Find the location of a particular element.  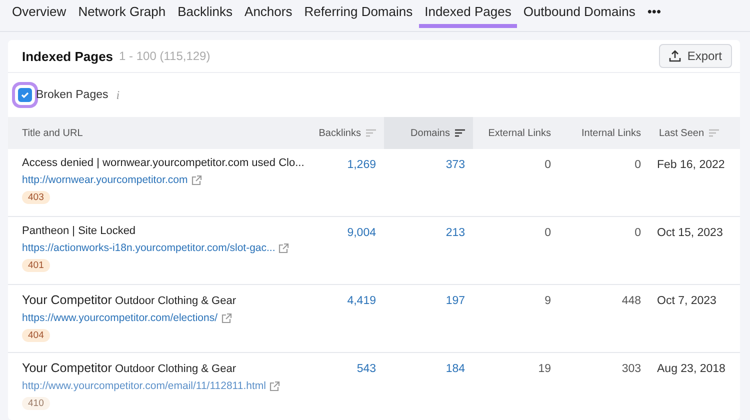

page-url-link: https://www.yourcompetitor.com/elections/ is located at coordinates (120, 318).